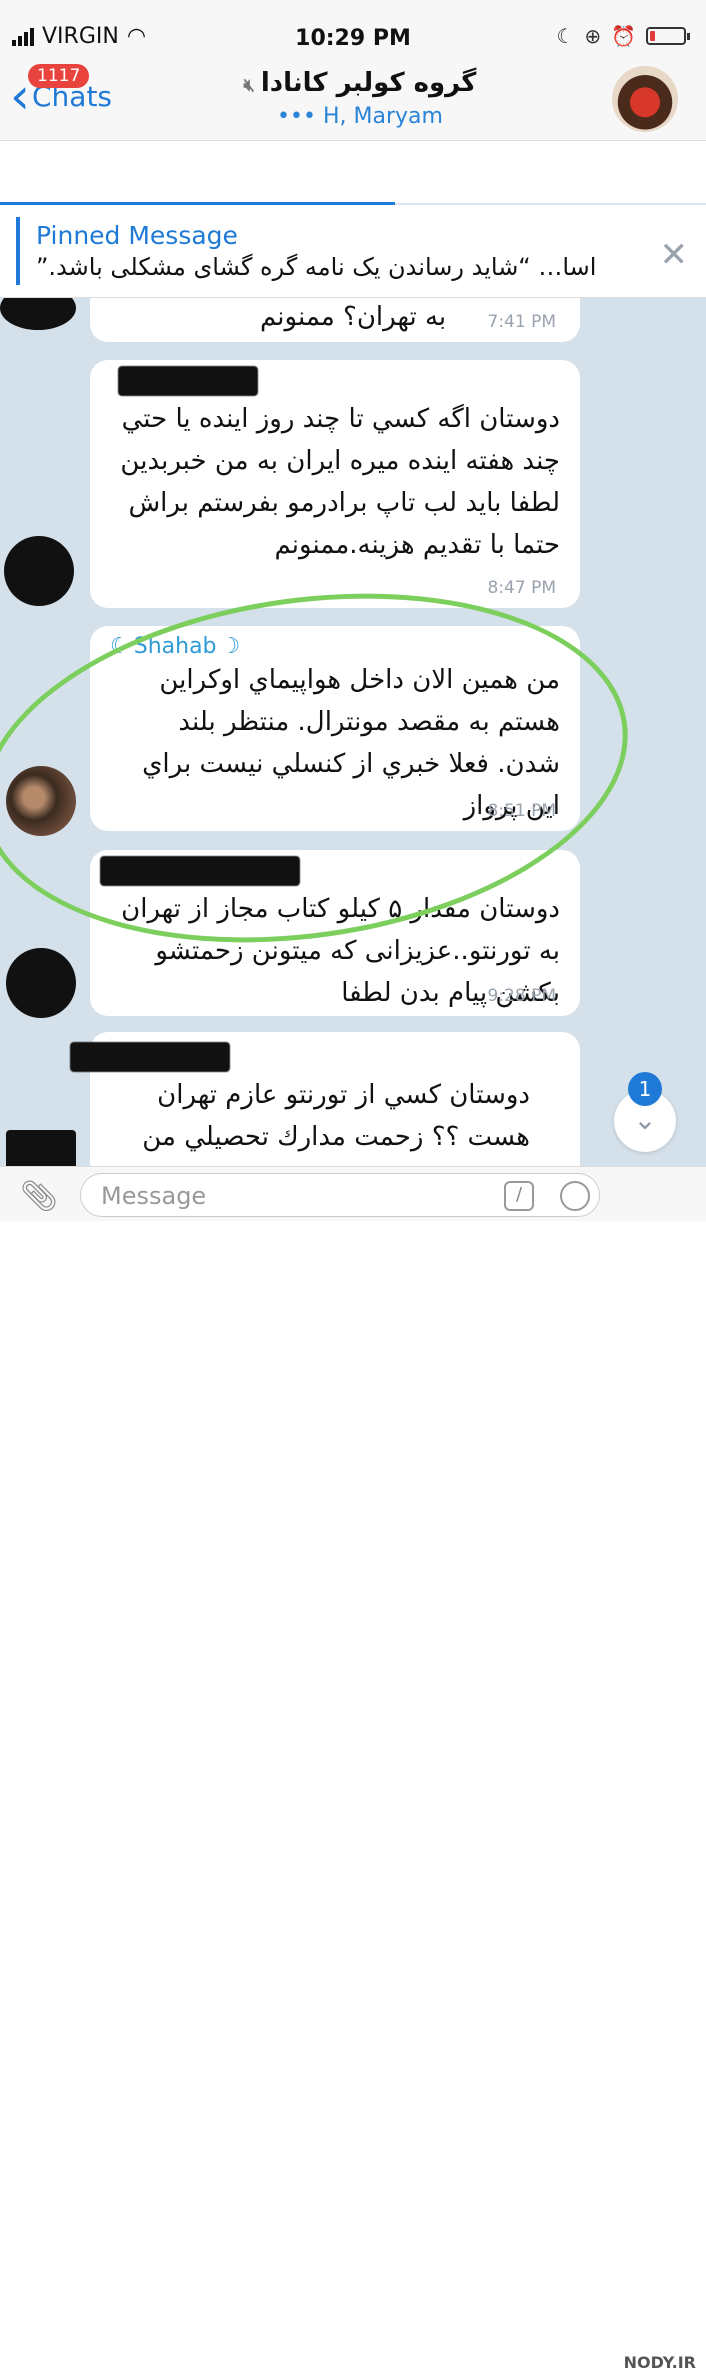 This screenshot has width=706, height=2372. What do you see at coordinates (249, 85) in the screenshot?
I see `mute-icon: 🔇︎` at bounding box center [249, 85].